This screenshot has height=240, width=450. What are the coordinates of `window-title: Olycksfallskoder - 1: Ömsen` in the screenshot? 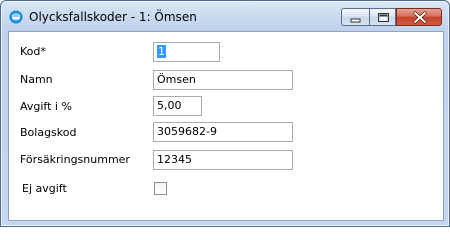 It's located at (113, 17).